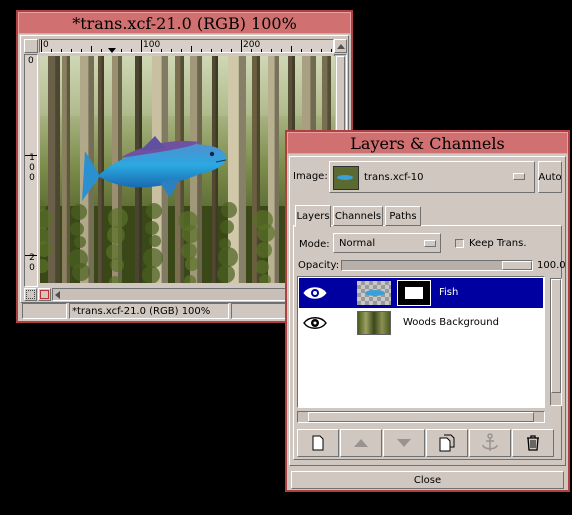 The width and height of the screenshot is (572, 515). Describe the element at coordinates (357, 243) in the screenshot. I see `mode-select-value: Normal` at that location.